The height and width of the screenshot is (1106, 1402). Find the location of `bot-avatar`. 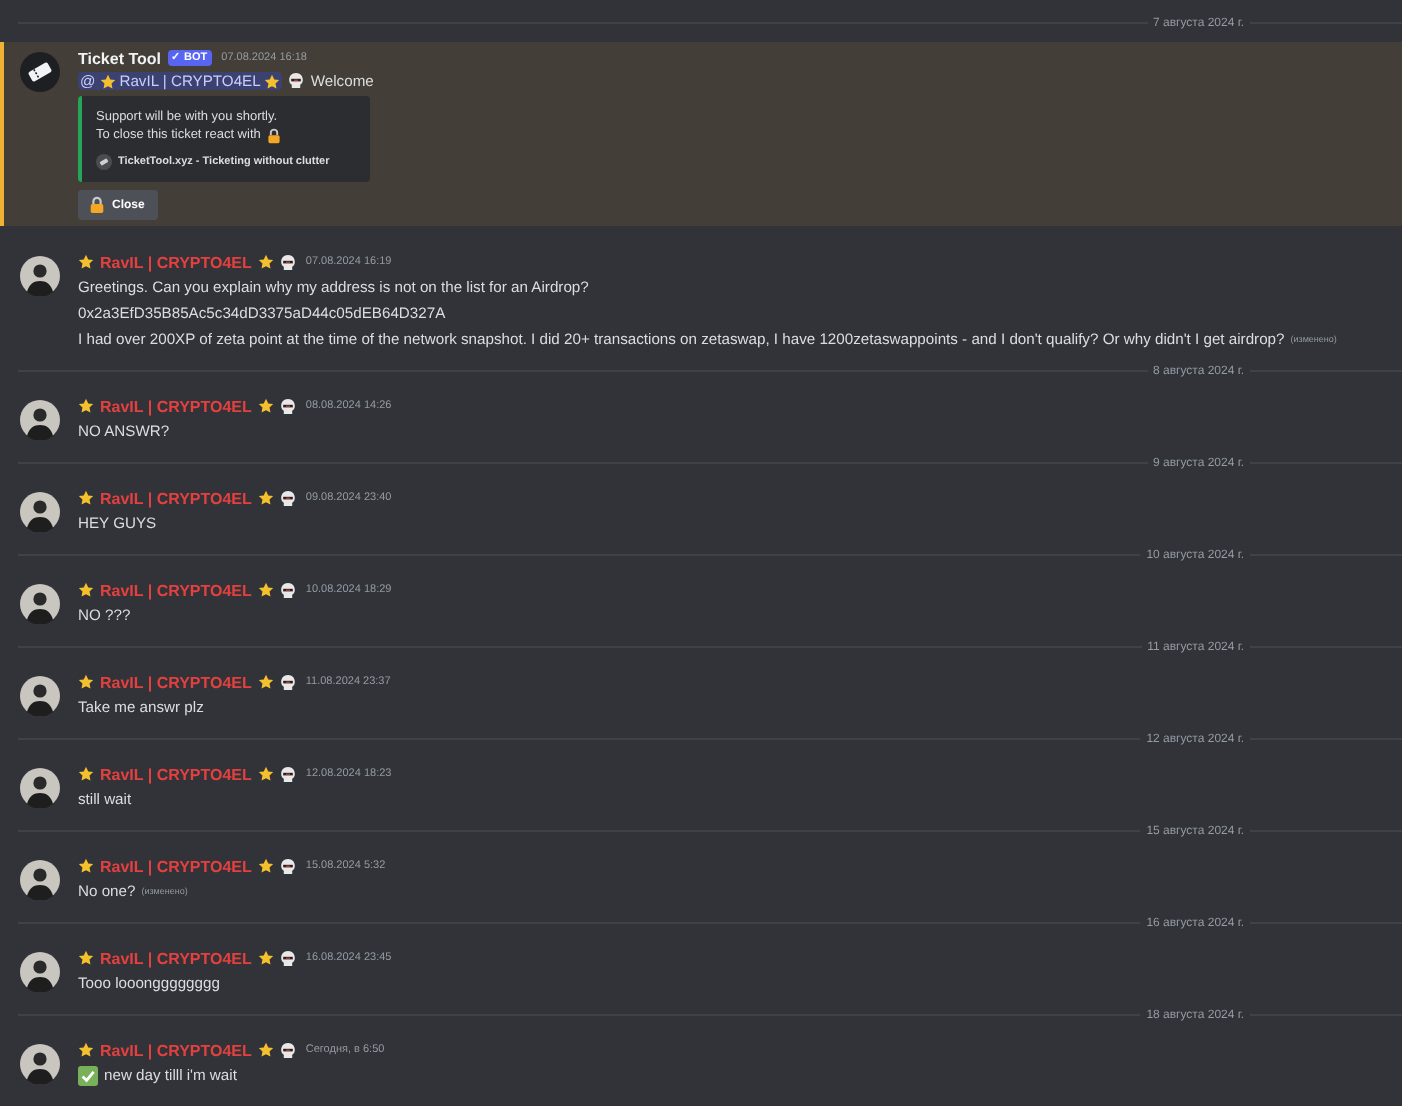

bot-avatar is located at coordinates (40, 72).